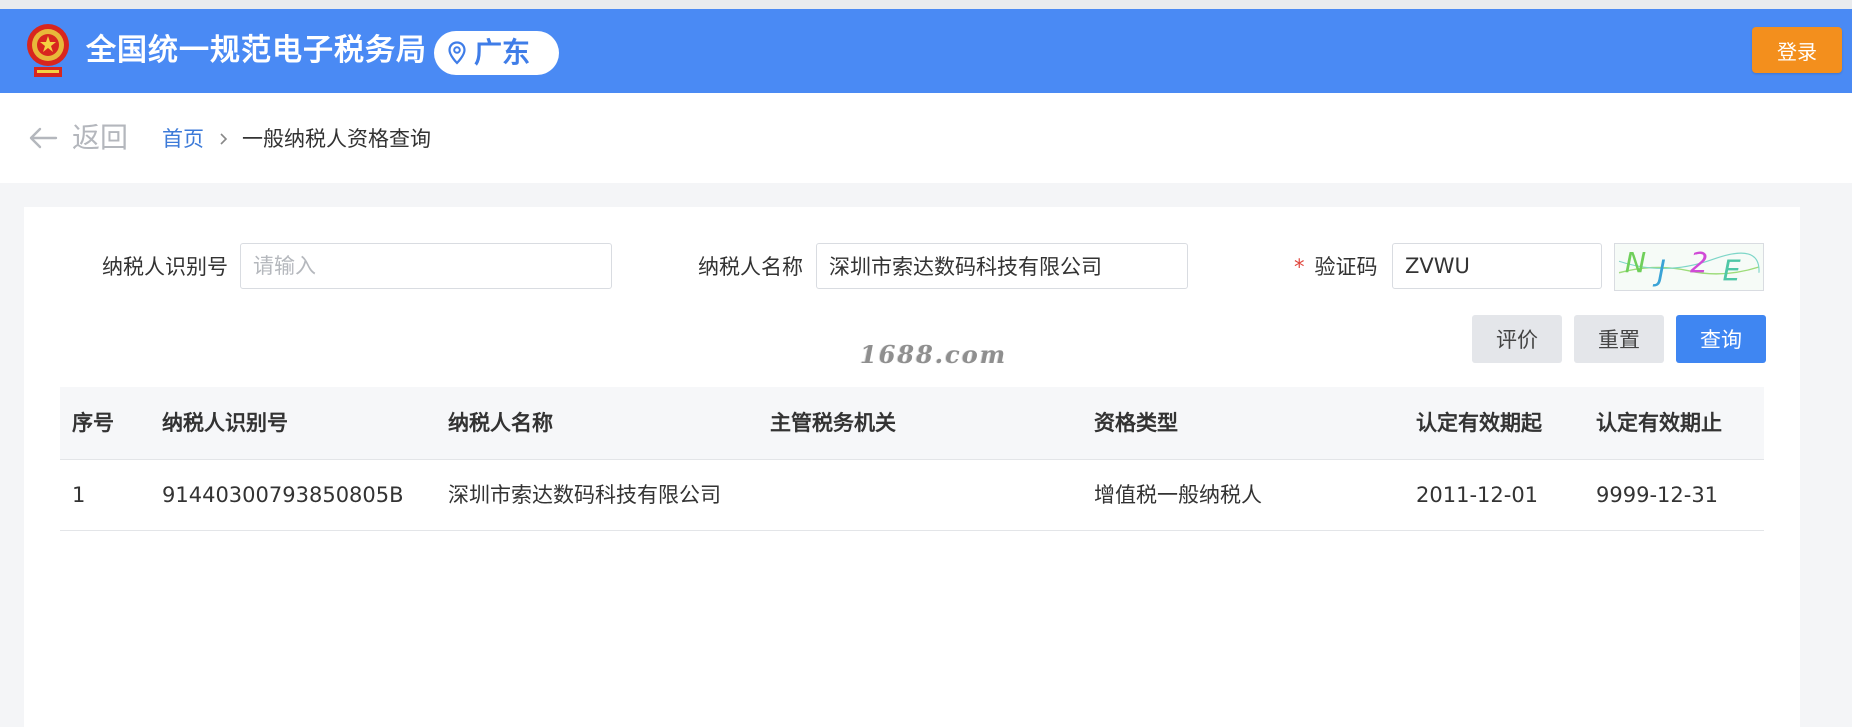 This screenshot has height=727, width=1852. What do you see at coordinates (1659, 423) in the screenshot?
I see `column-header: 认定有效期止` at bounding box center [1659, 423].